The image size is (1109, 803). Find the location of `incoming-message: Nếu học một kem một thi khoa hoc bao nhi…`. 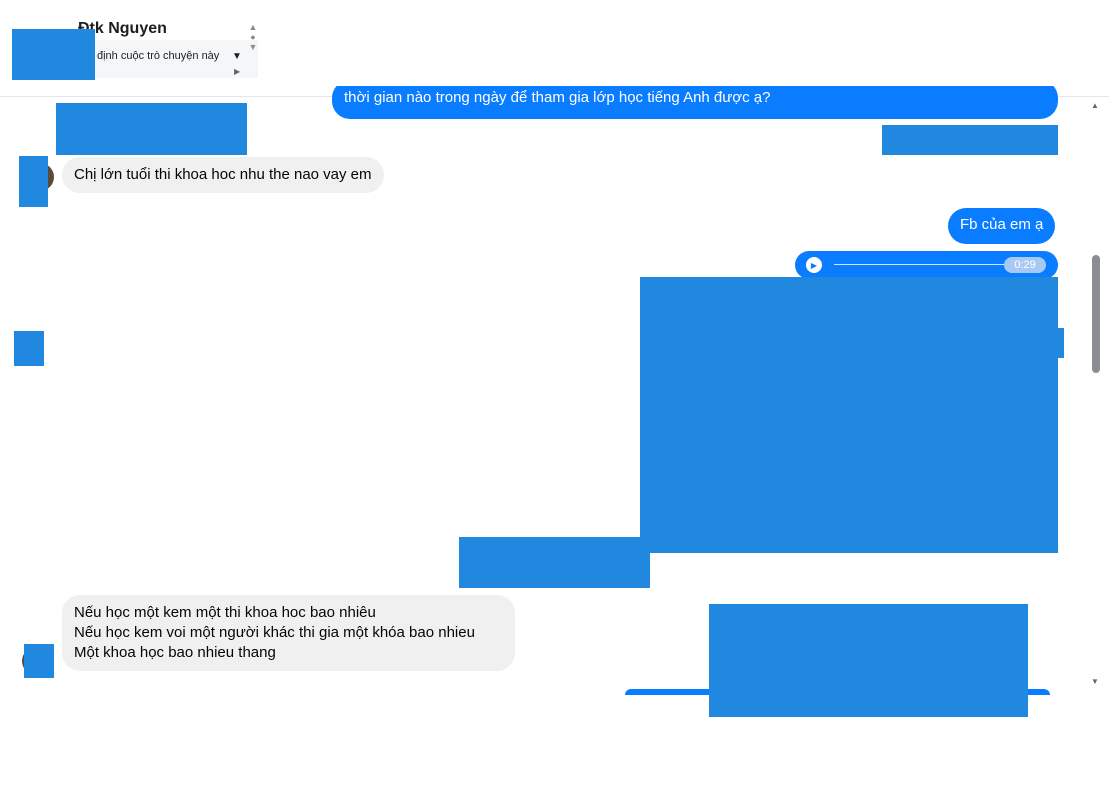

incoming-message: Nếu học một kem một thi khoa hoc bao nhi… is located at coordinates (288, 633).